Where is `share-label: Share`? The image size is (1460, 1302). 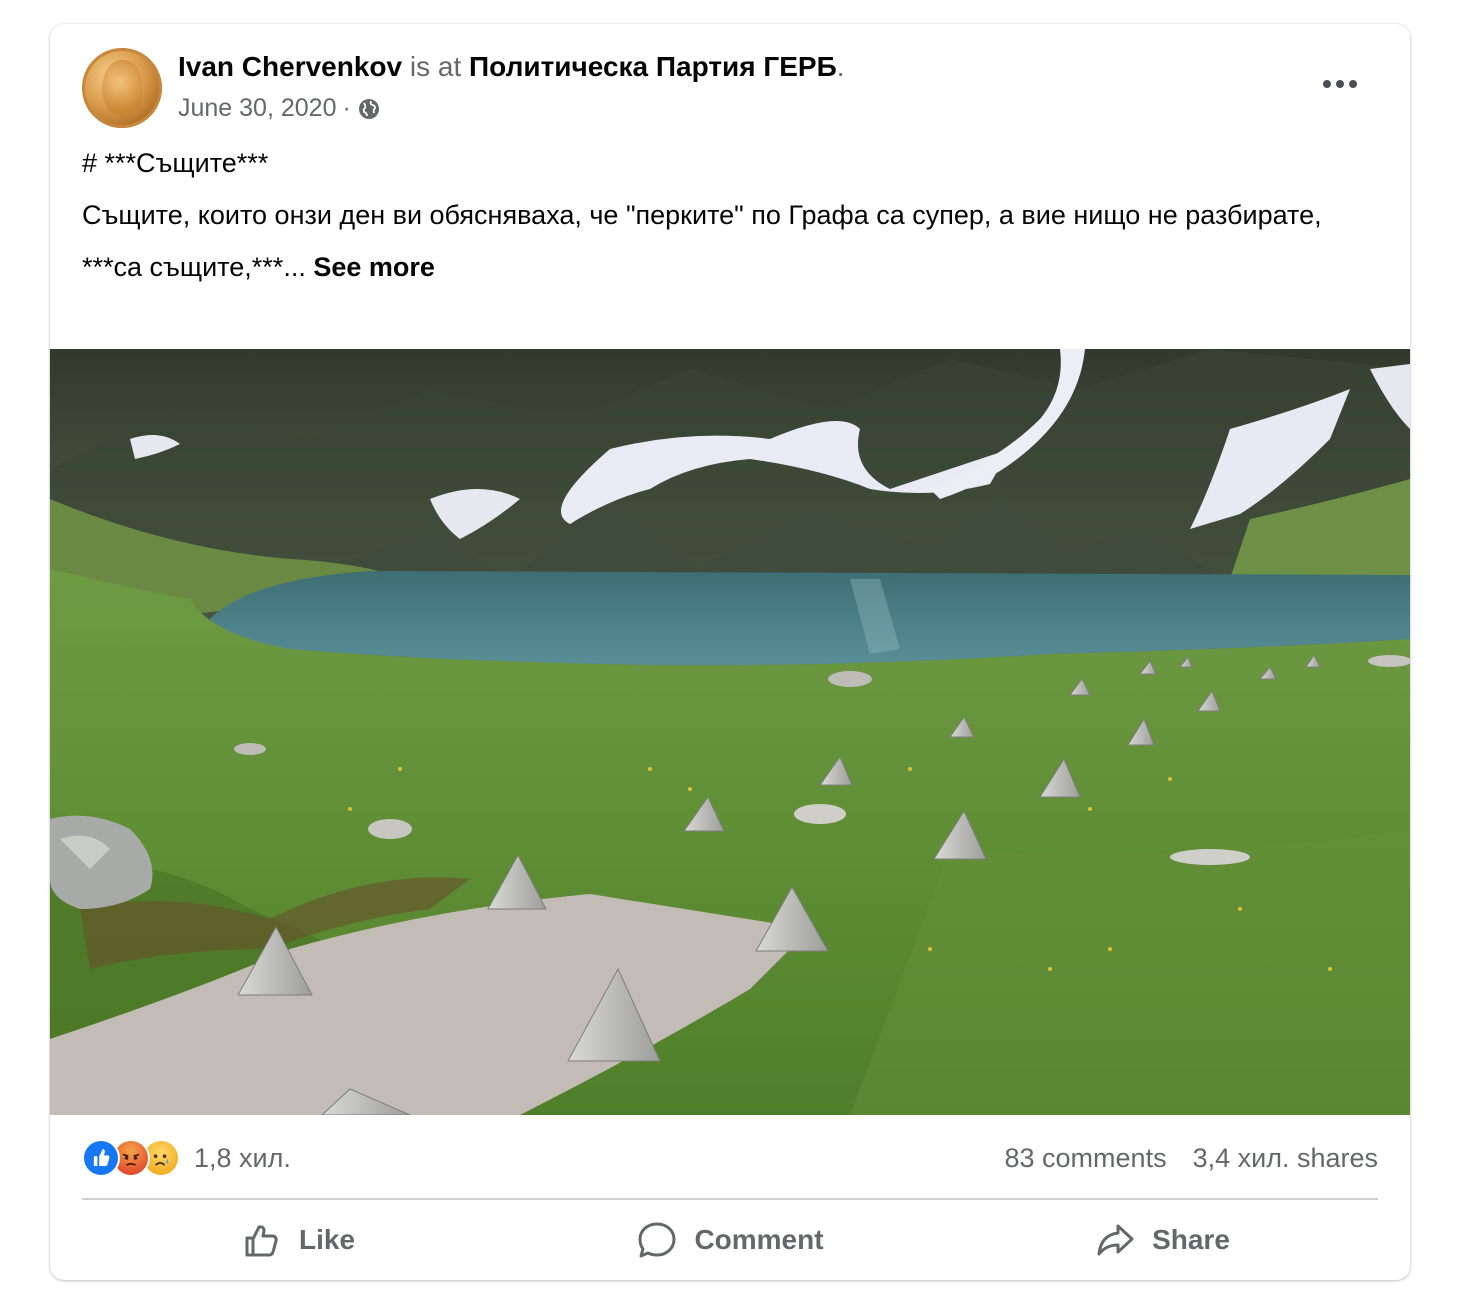 share-label: Share is located at coordinates (1191, 1239).